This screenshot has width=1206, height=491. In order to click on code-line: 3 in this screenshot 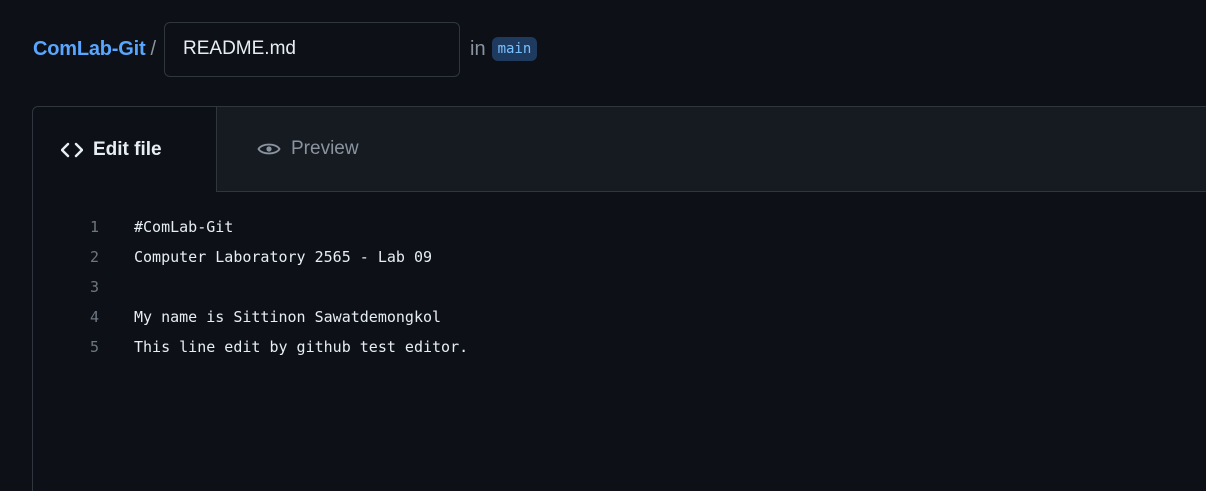, I will do `click(83, 287)`.